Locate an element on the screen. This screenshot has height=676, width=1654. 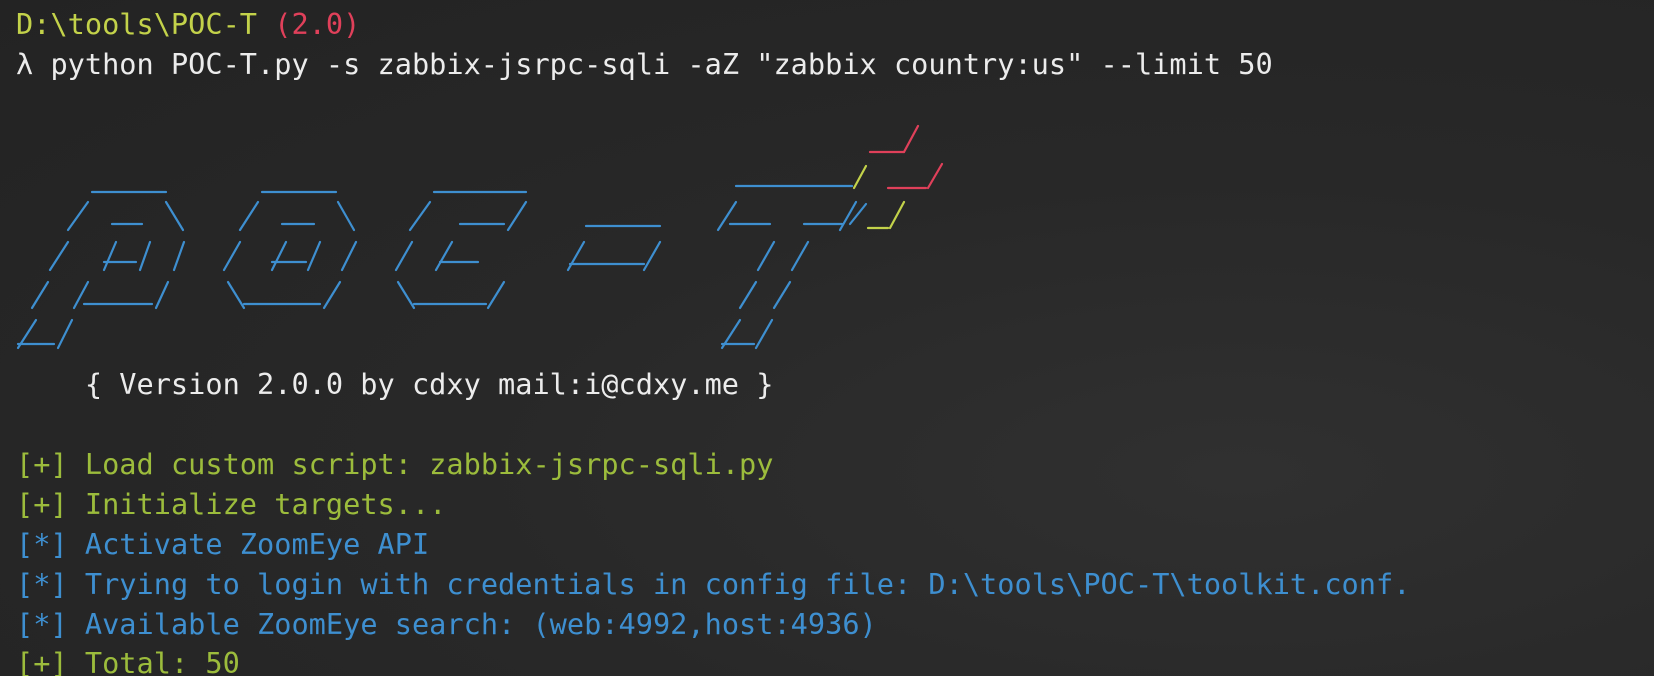
output-text: Total: 50 is located at coordinates (162, 661).